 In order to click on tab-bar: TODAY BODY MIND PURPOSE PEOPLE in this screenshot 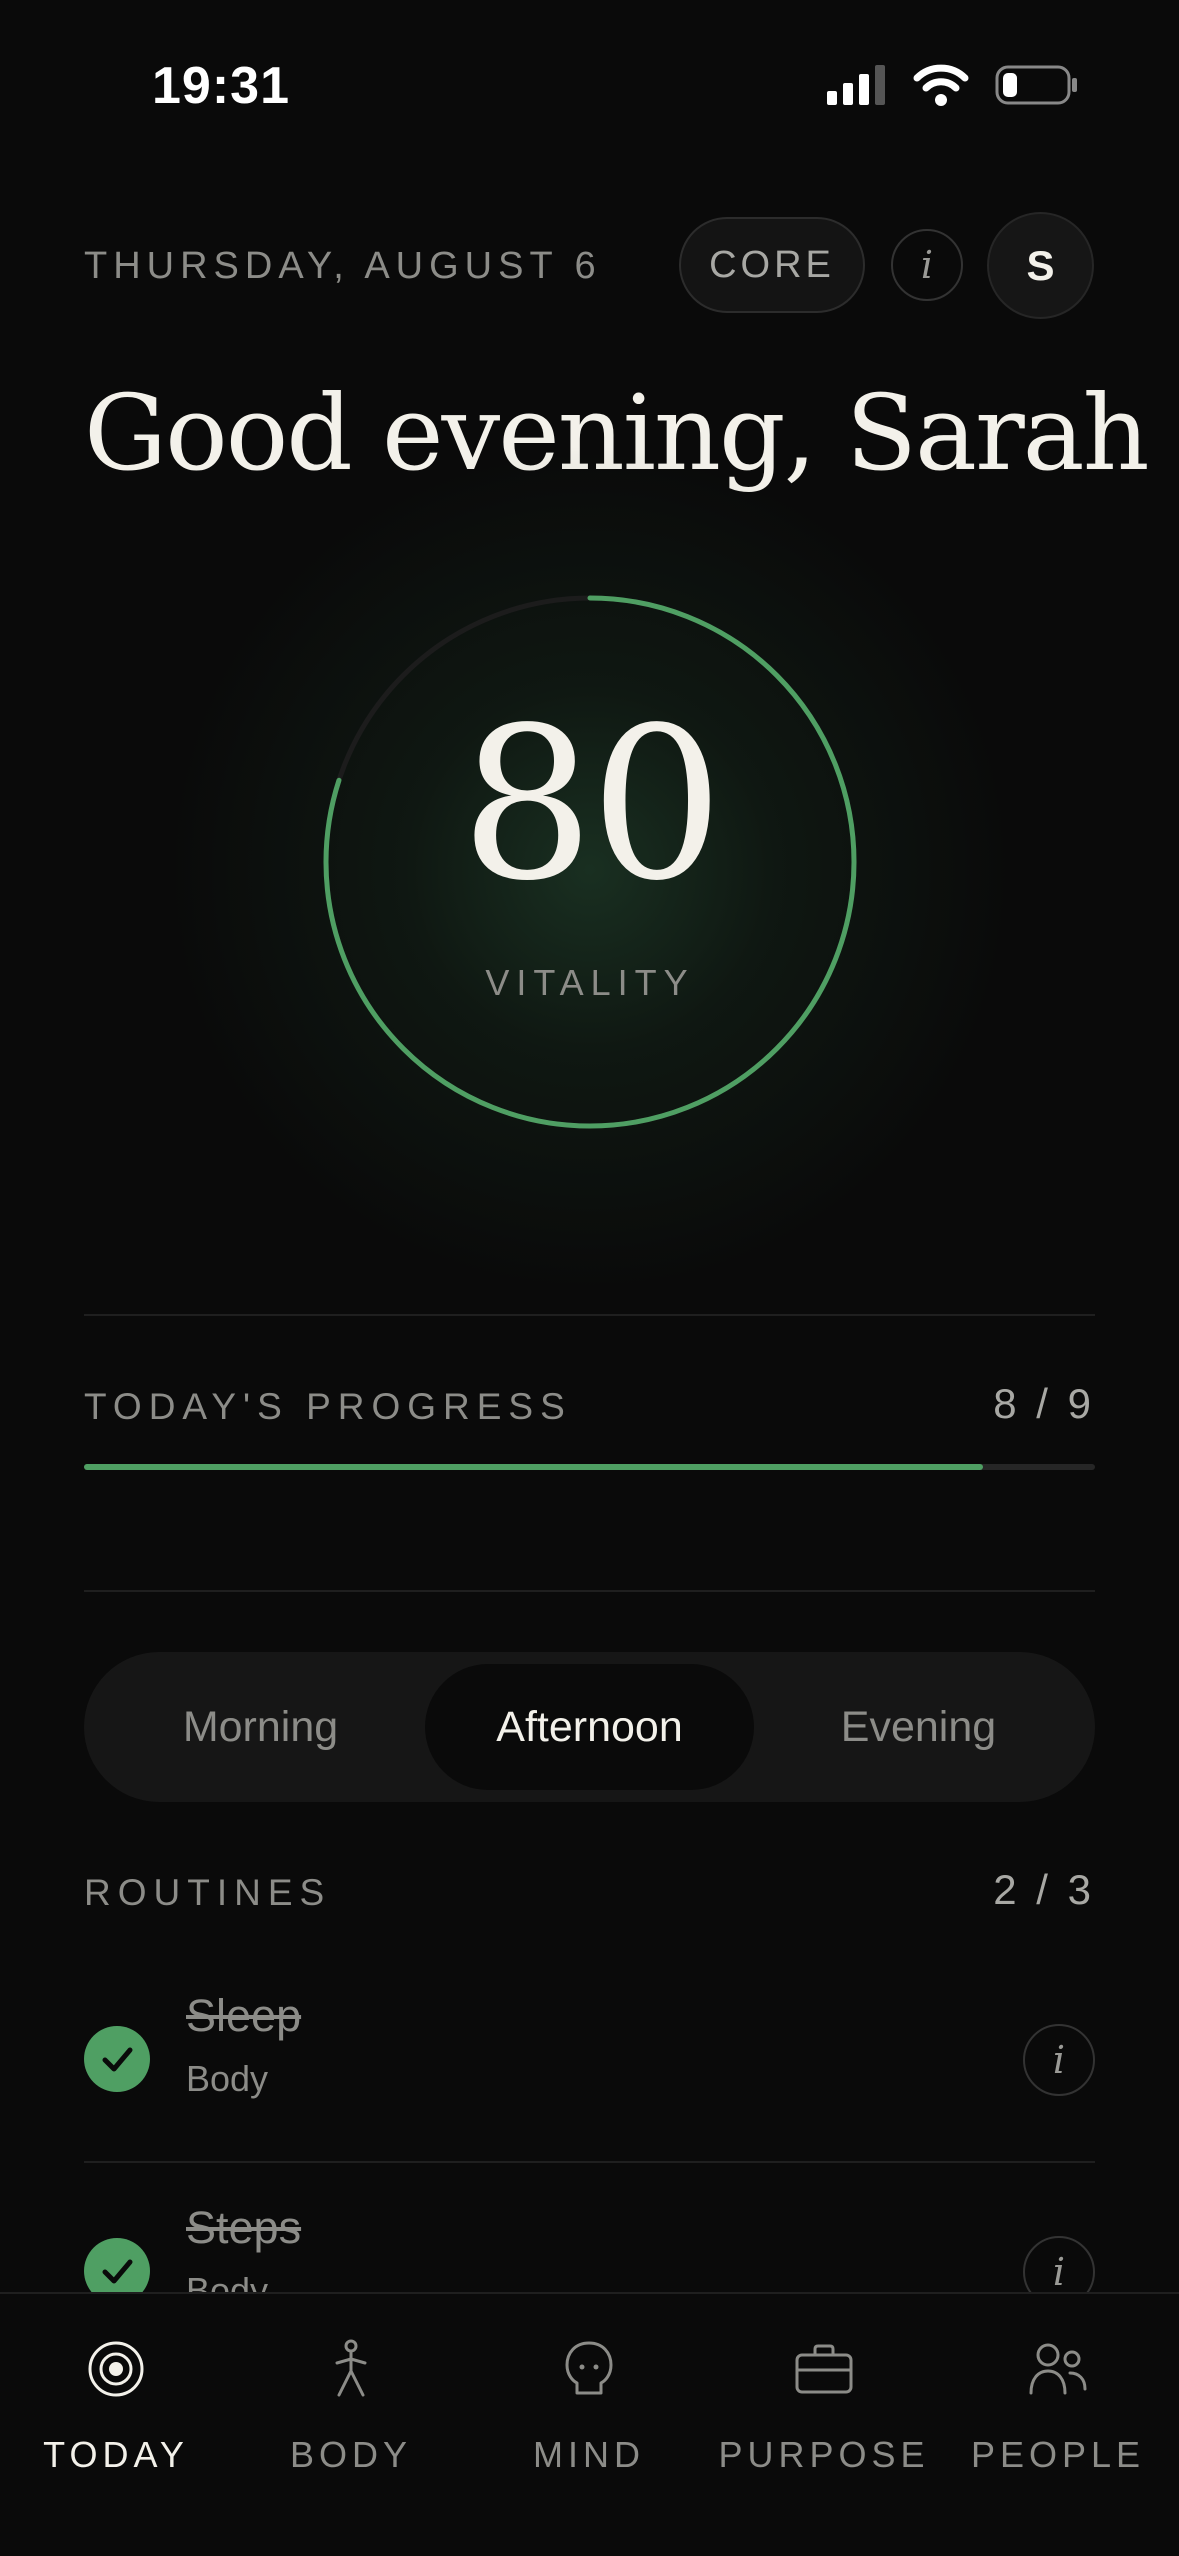, I will do `click(589, 2424)`.